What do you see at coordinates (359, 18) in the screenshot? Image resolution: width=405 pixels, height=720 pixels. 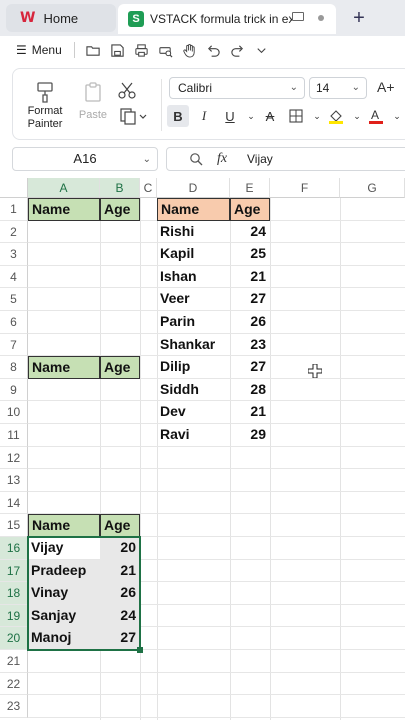 I see `new-tab-button: +` at bounding box center [359, 18].